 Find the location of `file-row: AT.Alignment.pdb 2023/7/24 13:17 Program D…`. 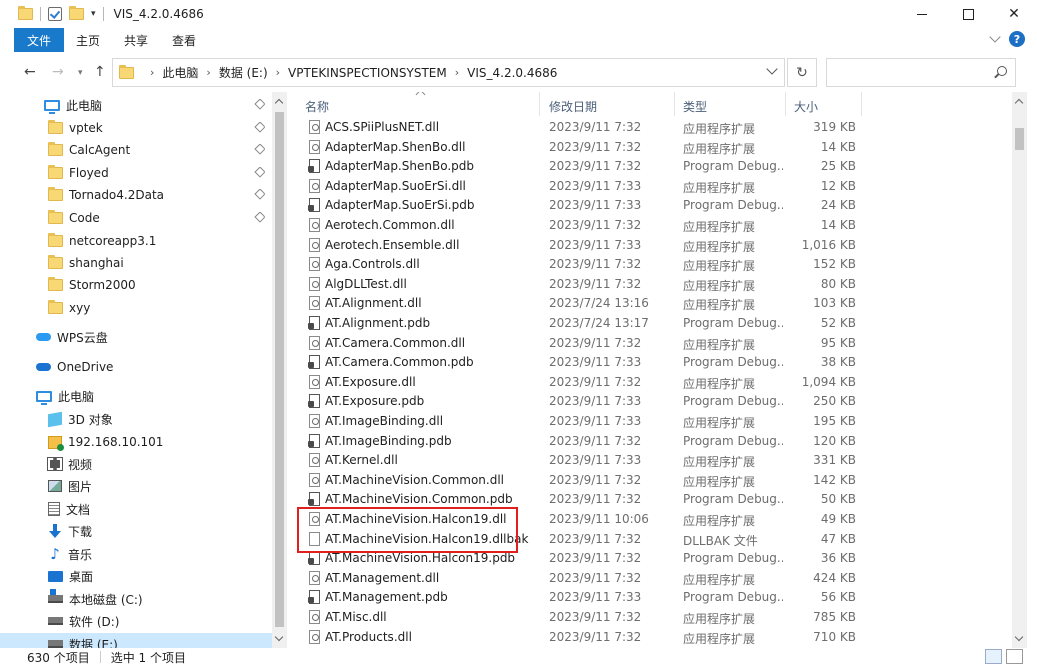

file-row: AT.Alignment.pdb 2023/7/24 13:17 Program D… is located at coordinates (650, 324).